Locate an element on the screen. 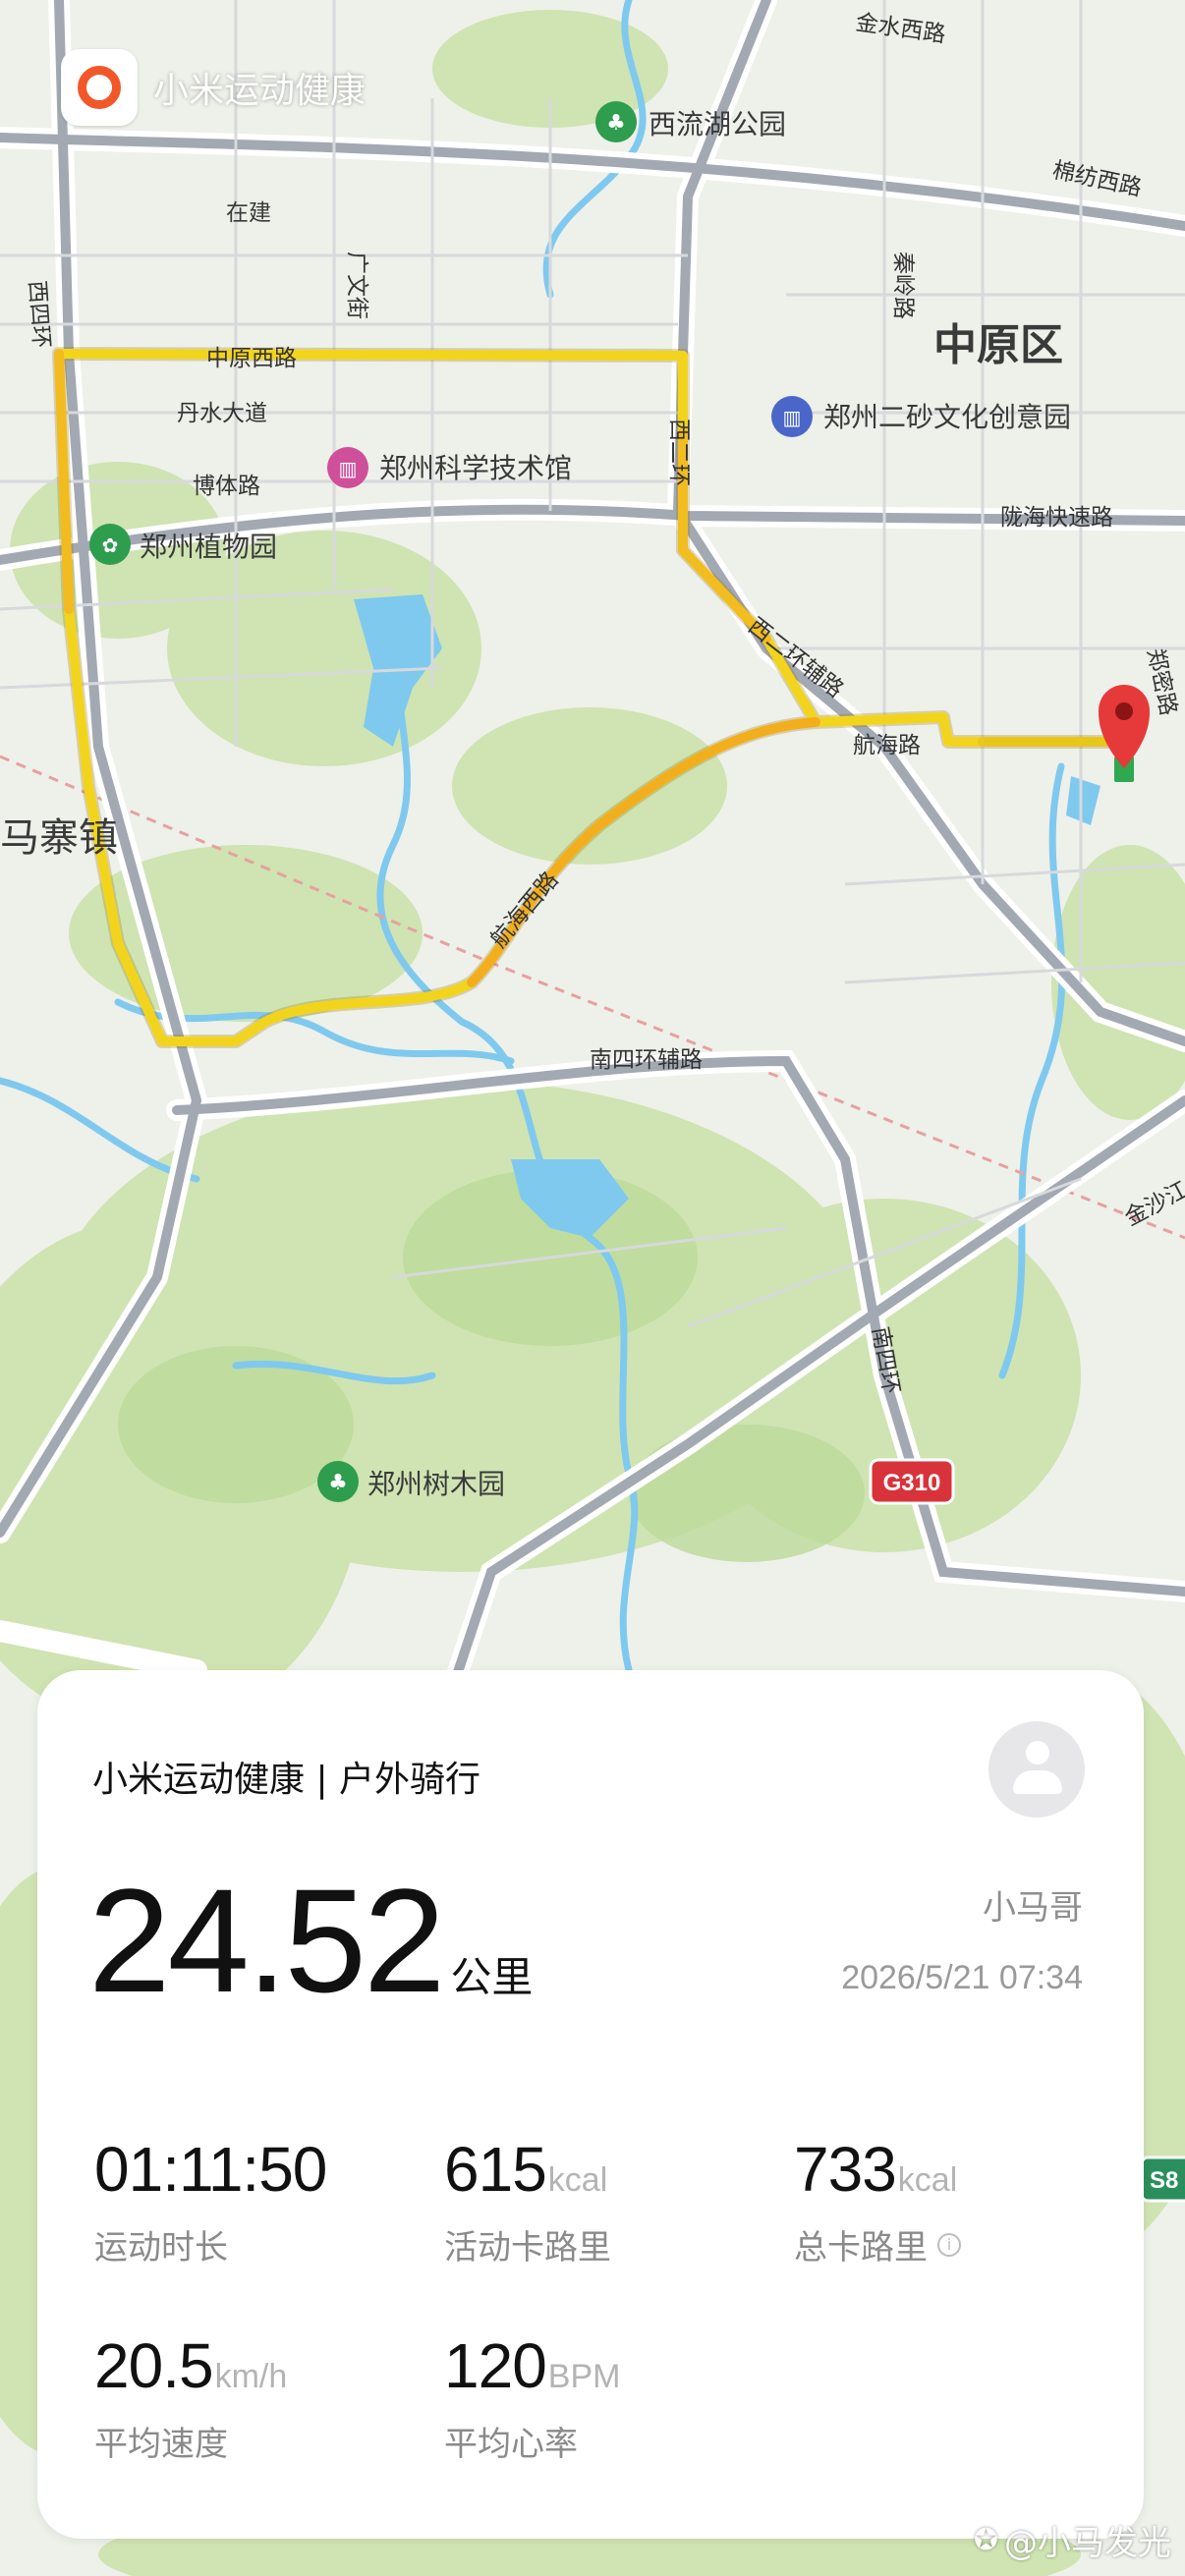 The width and height of the screenshot is (1185, 2576). svg-text: G310 is located at coordinates (912, 1483).